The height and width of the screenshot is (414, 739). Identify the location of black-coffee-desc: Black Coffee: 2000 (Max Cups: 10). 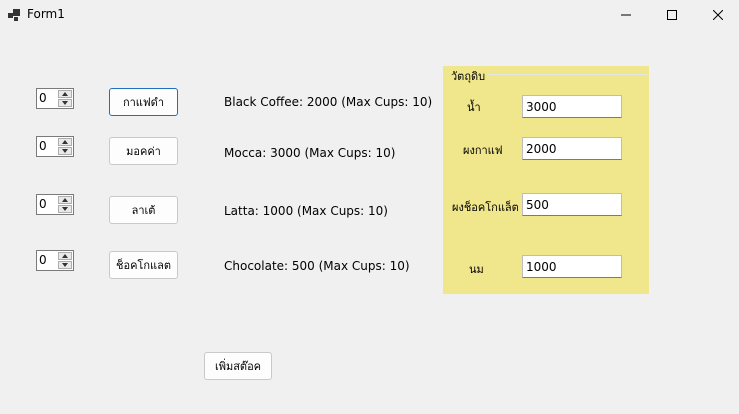
(328, 102).